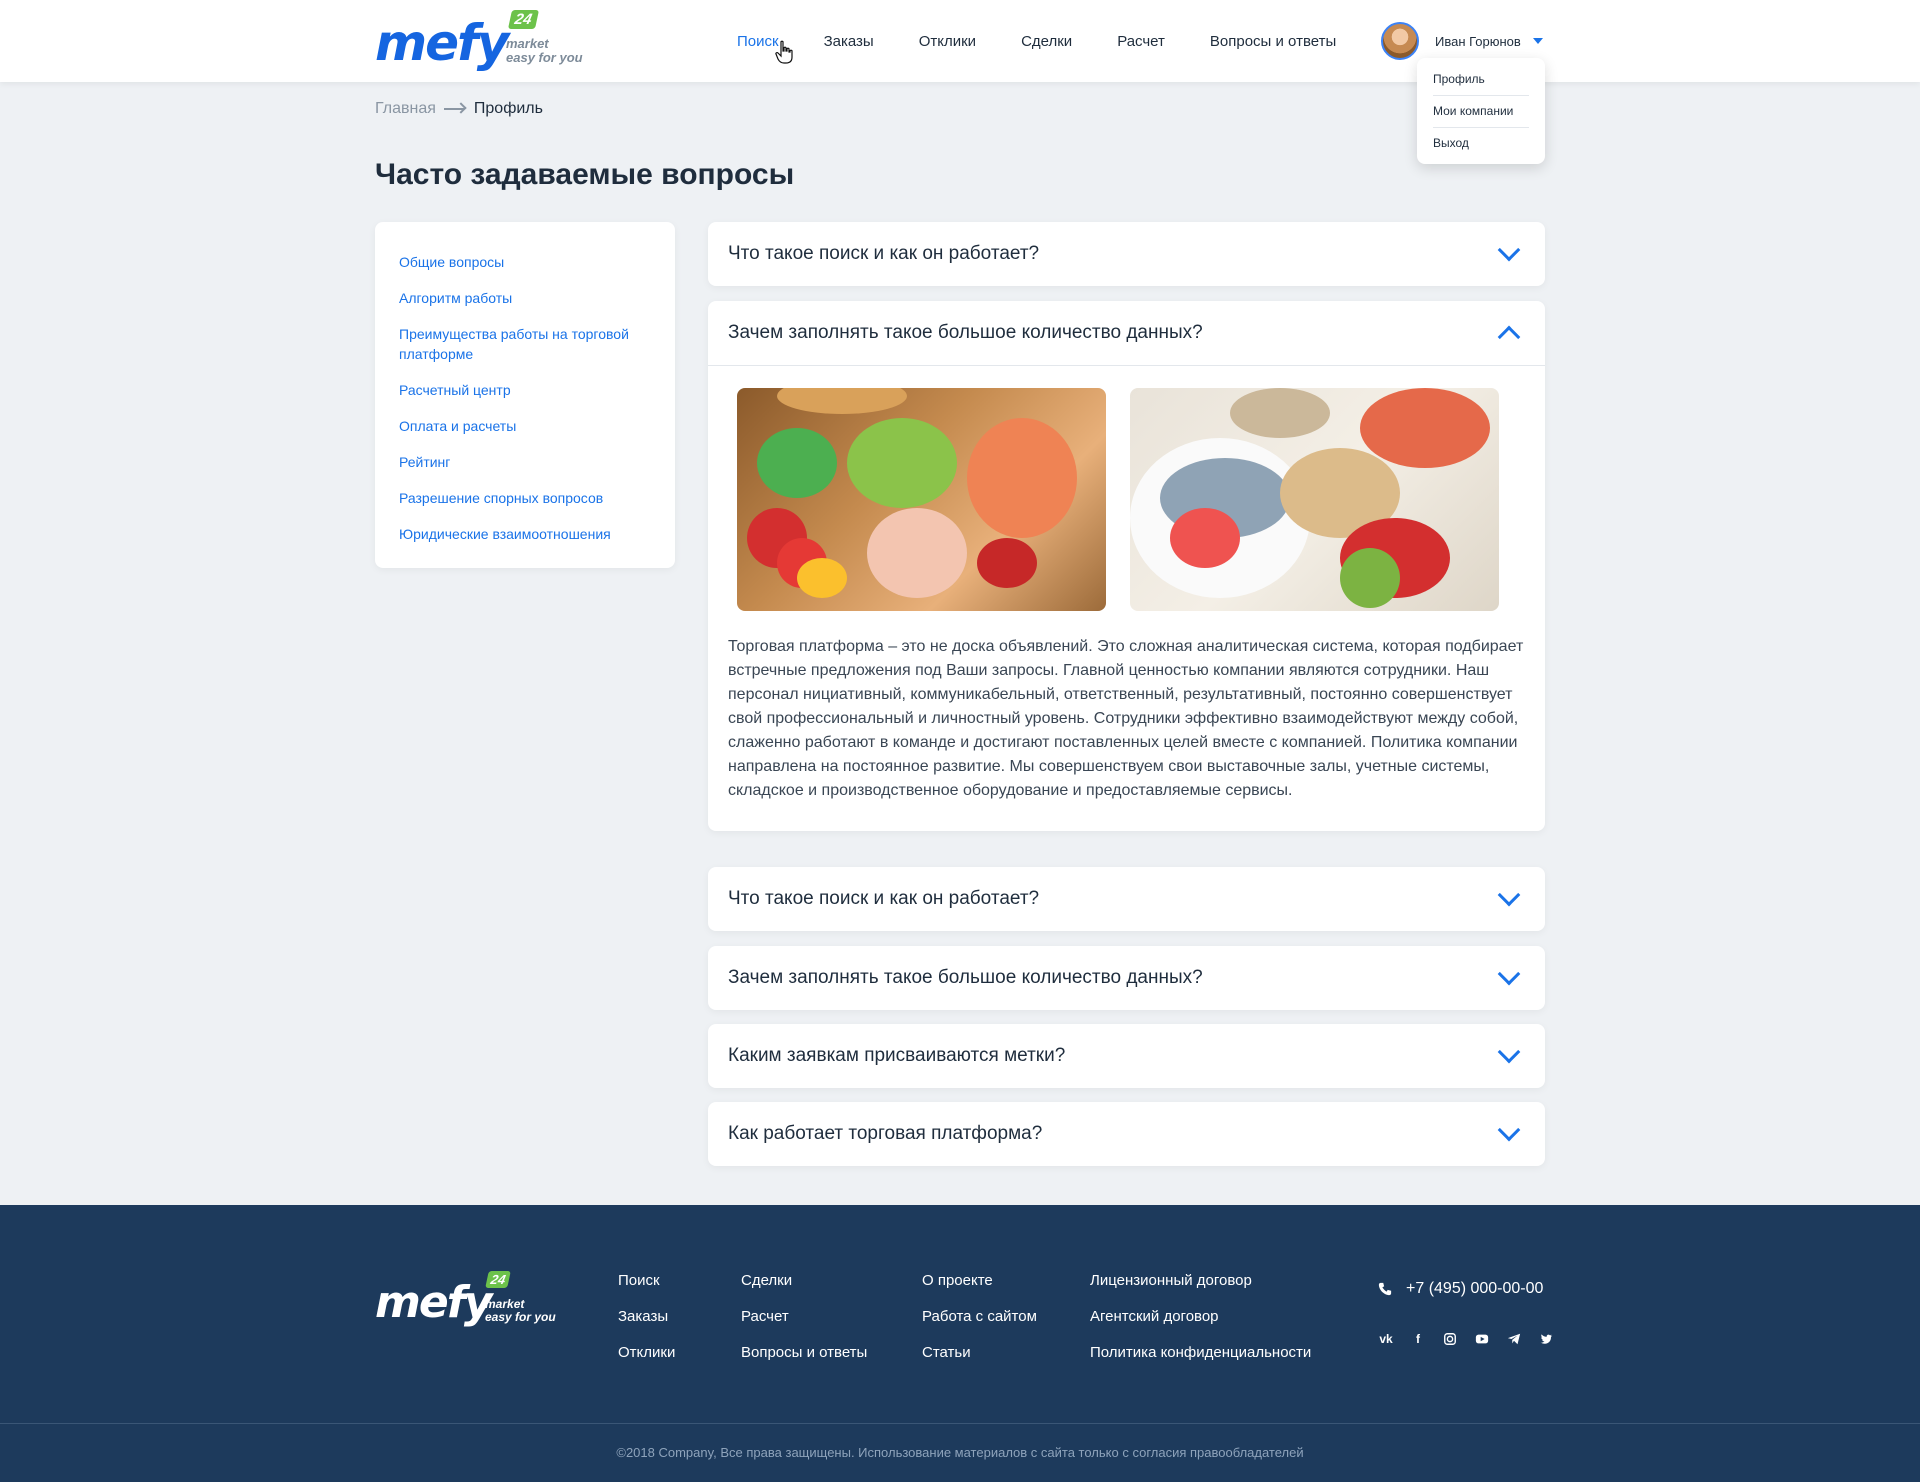 The image size is (1920, 1482). I want to click on footer-link-about: О проекте, so click(979, 1281).